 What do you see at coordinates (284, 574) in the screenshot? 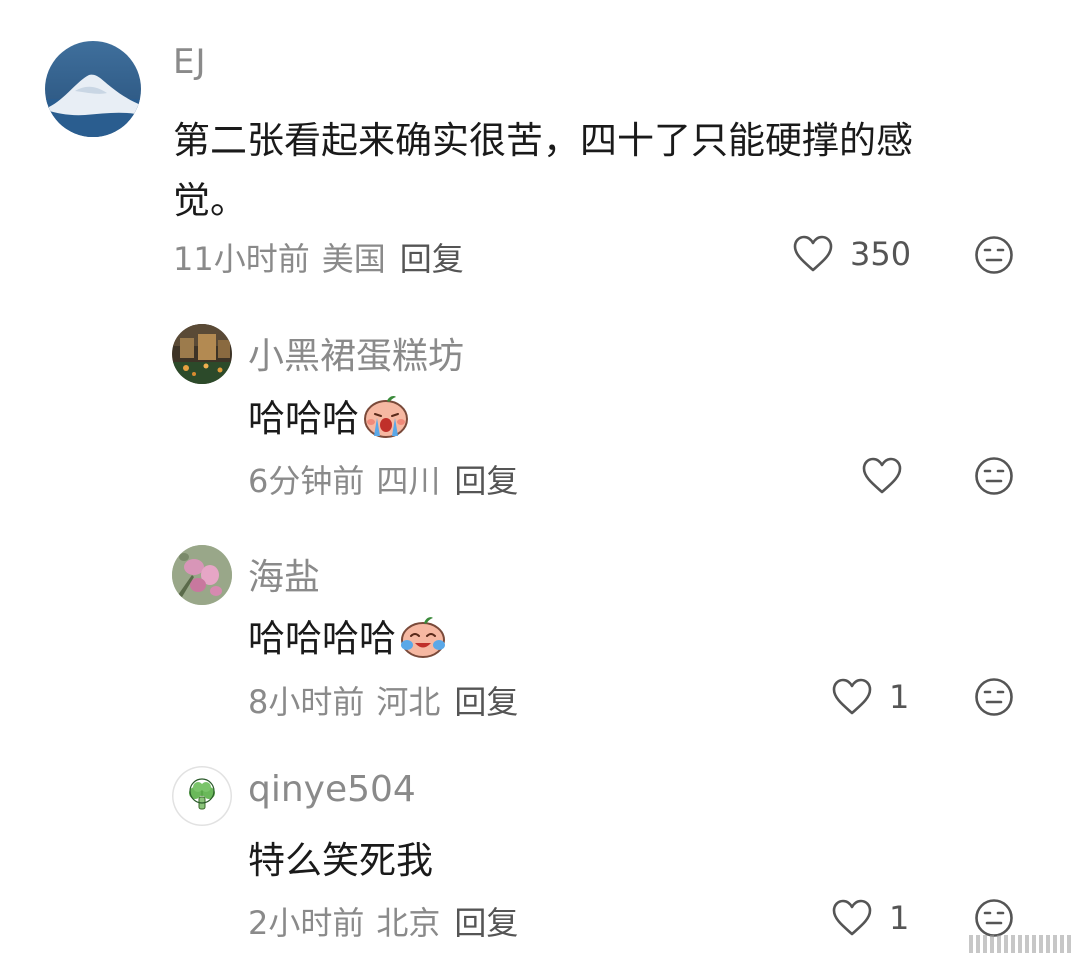
I see `username: 海盐` at bounding box center [284, 574].